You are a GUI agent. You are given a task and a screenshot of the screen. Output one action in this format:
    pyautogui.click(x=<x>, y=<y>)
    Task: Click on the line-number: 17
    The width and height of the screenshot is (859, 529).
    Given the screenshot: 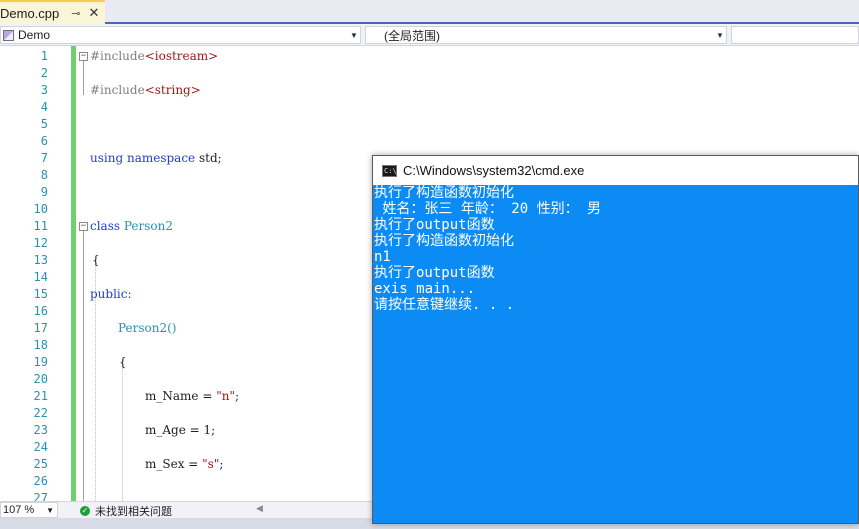 What is the action you would take?
    pyautogui.click(x=40, y=328)
    